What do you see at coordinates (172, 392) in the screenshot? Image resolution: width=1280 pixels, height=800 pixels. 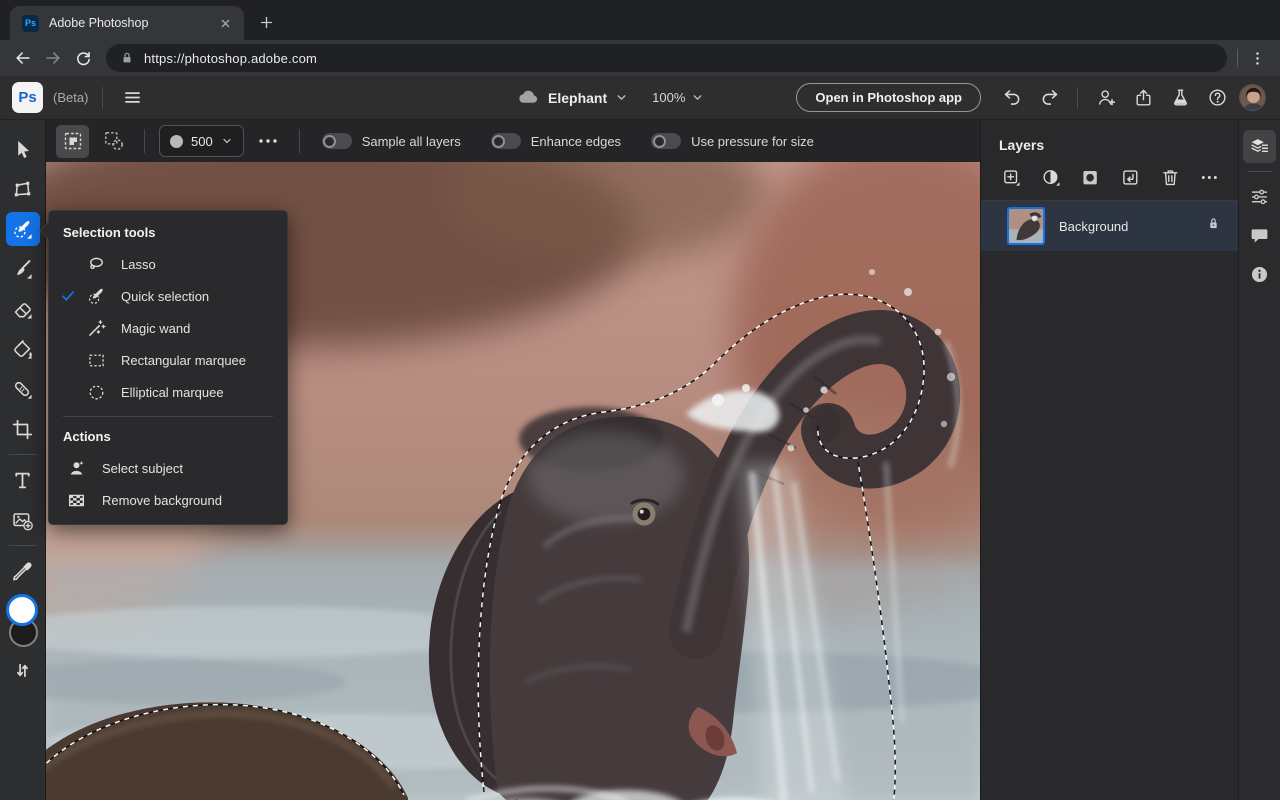 I see `menu-item-label: Elliptical marquee` at bounding box center [172, 392].